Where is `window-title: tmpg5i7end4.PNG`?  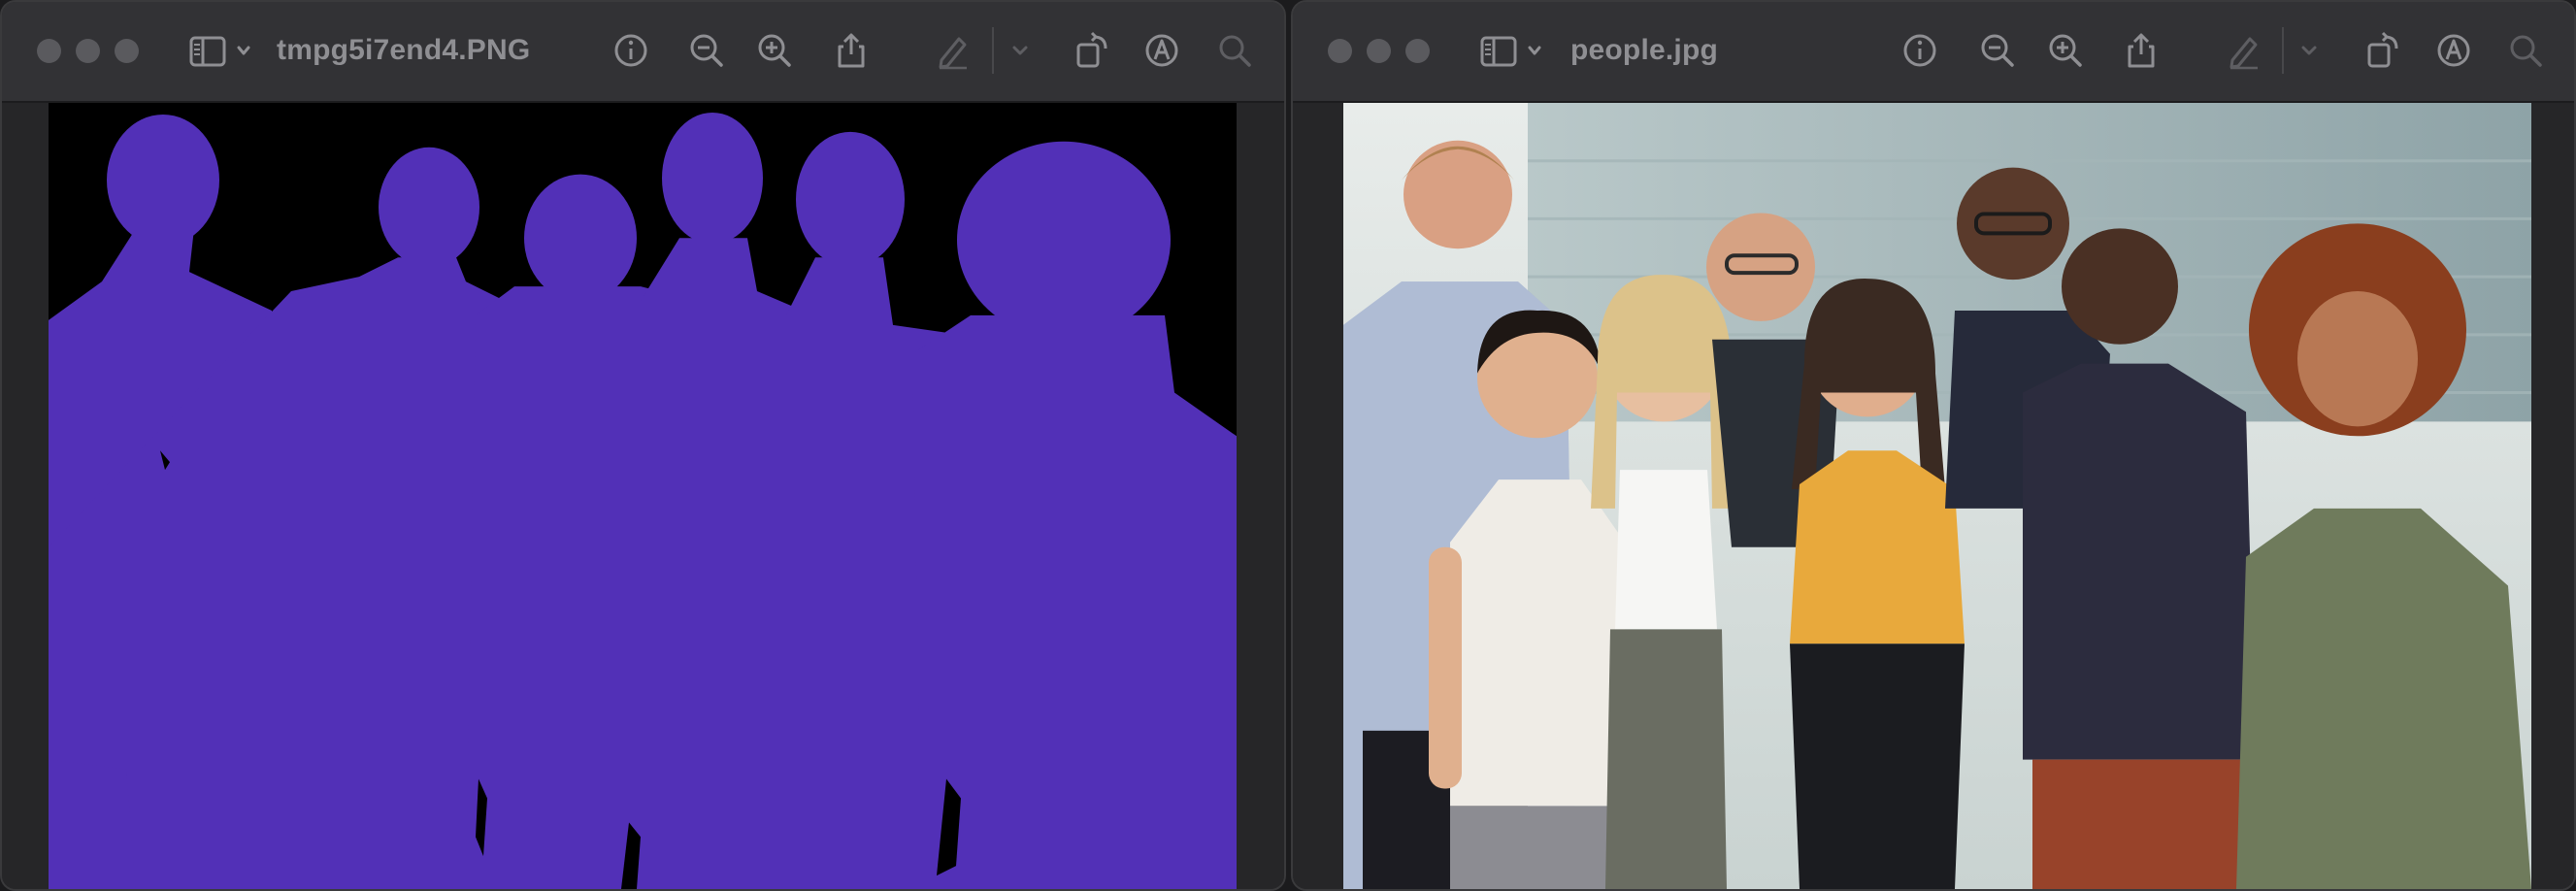 window-title: tmpg5i7end4.PNG is located at coordinates (404, 50).